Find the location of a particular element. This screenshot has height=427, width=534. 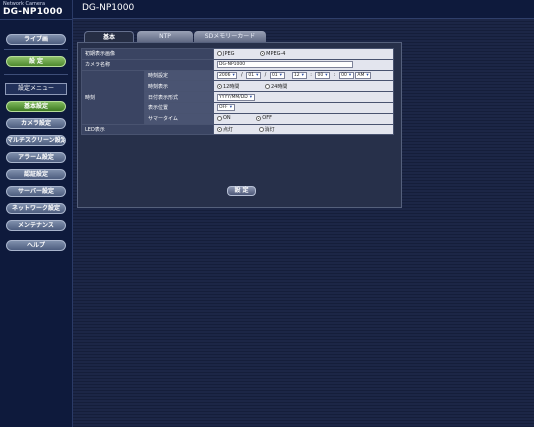

radio-summer-on-label: ON is located at coordinates (227, 118).